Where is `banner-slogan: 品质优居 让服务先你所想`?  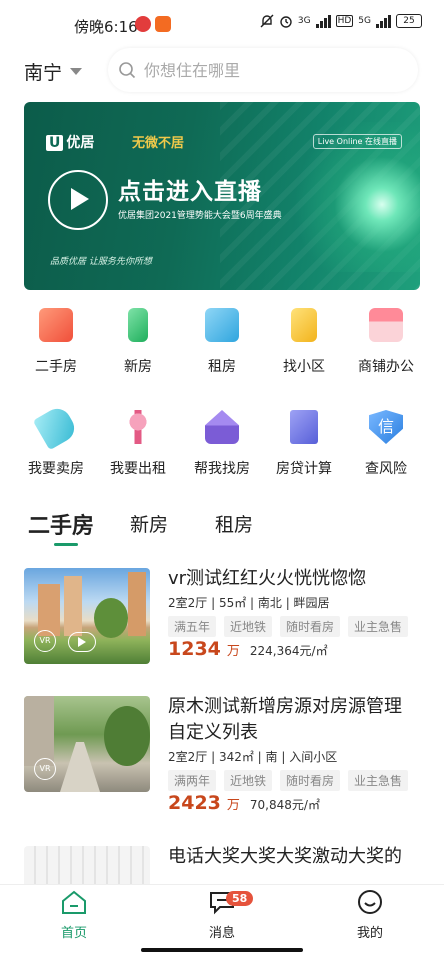 banner-slogan: 品质优居 让服务先你所想 is located at coordinates (101, 262).